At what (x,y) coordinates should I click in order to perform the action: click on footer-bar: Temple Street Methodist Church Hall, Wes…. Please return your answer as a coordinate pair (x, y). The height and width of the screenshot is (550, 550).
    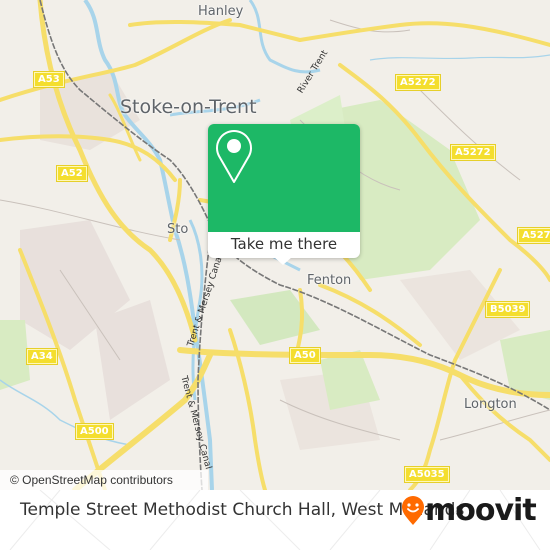
    Looking at the image, I should click on (275, 520).